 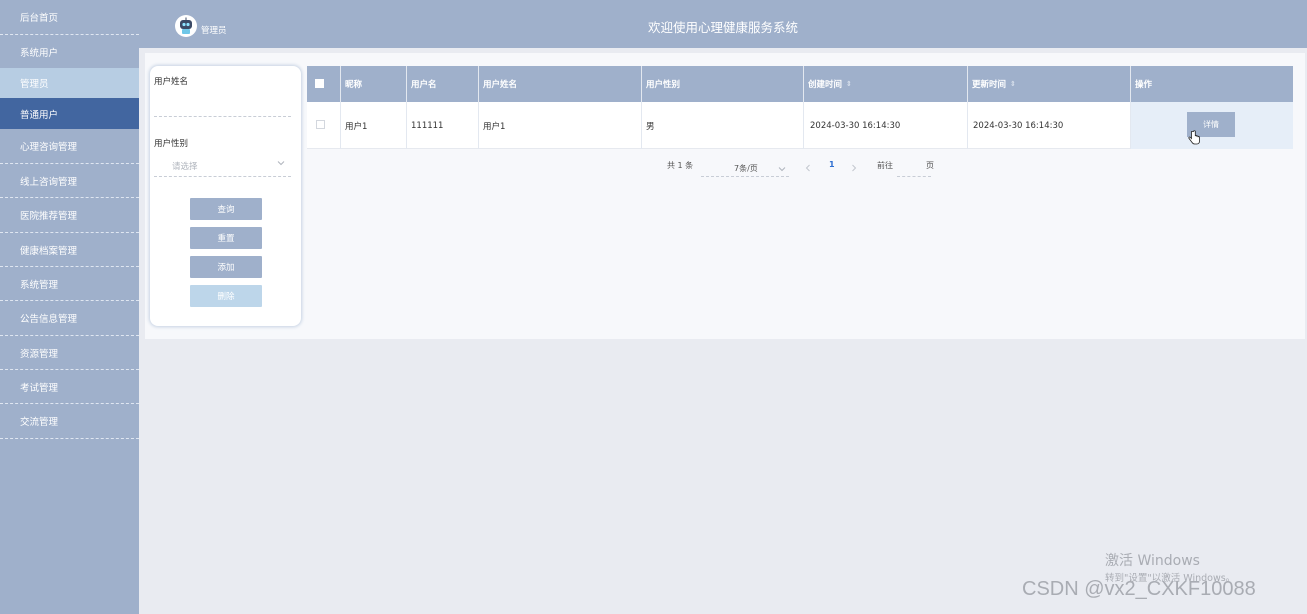 I want to click on sidebar-item-hospital: 医院推荐管理, so click(x=69, y=215).